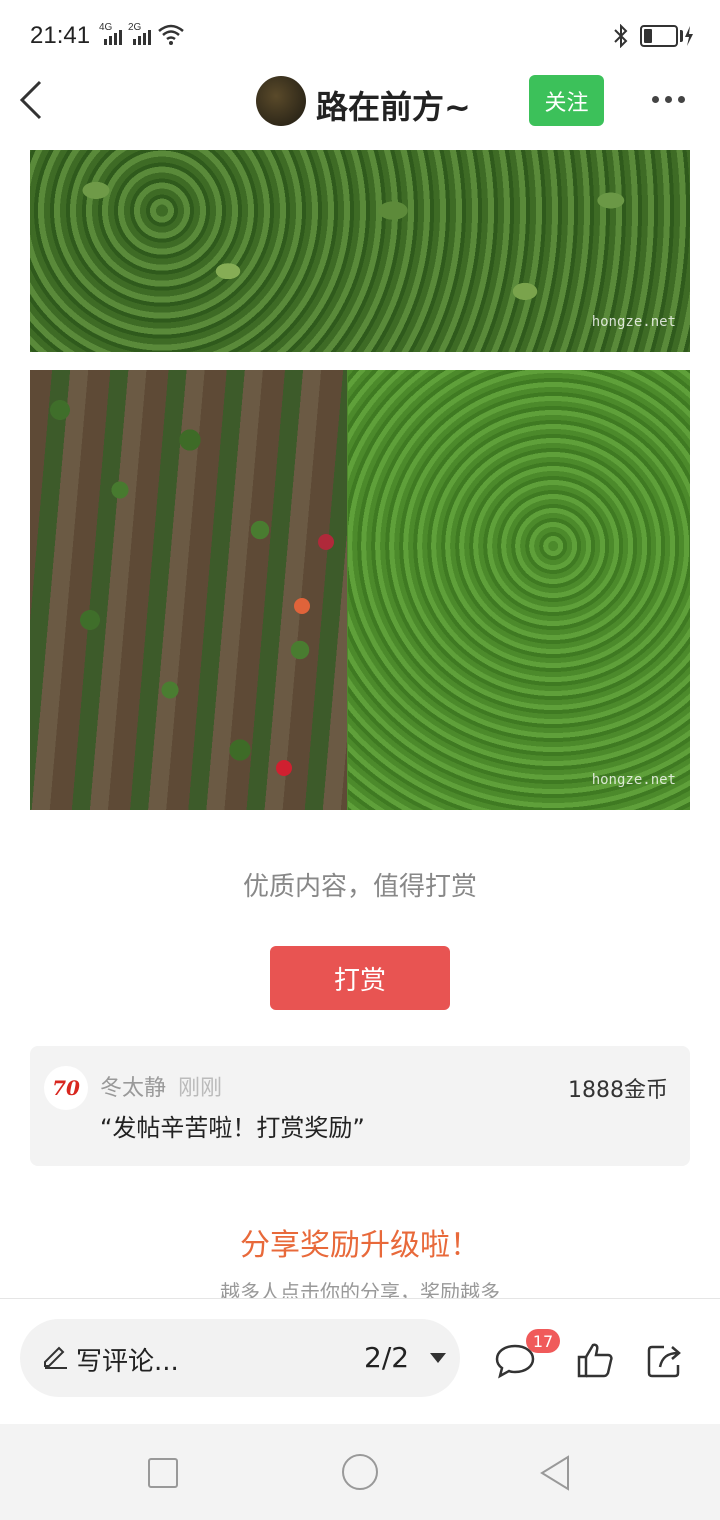  Describe the element at coordinates (393, 105) in the screenshot. I see `author-name: 路在前方~` at that location.